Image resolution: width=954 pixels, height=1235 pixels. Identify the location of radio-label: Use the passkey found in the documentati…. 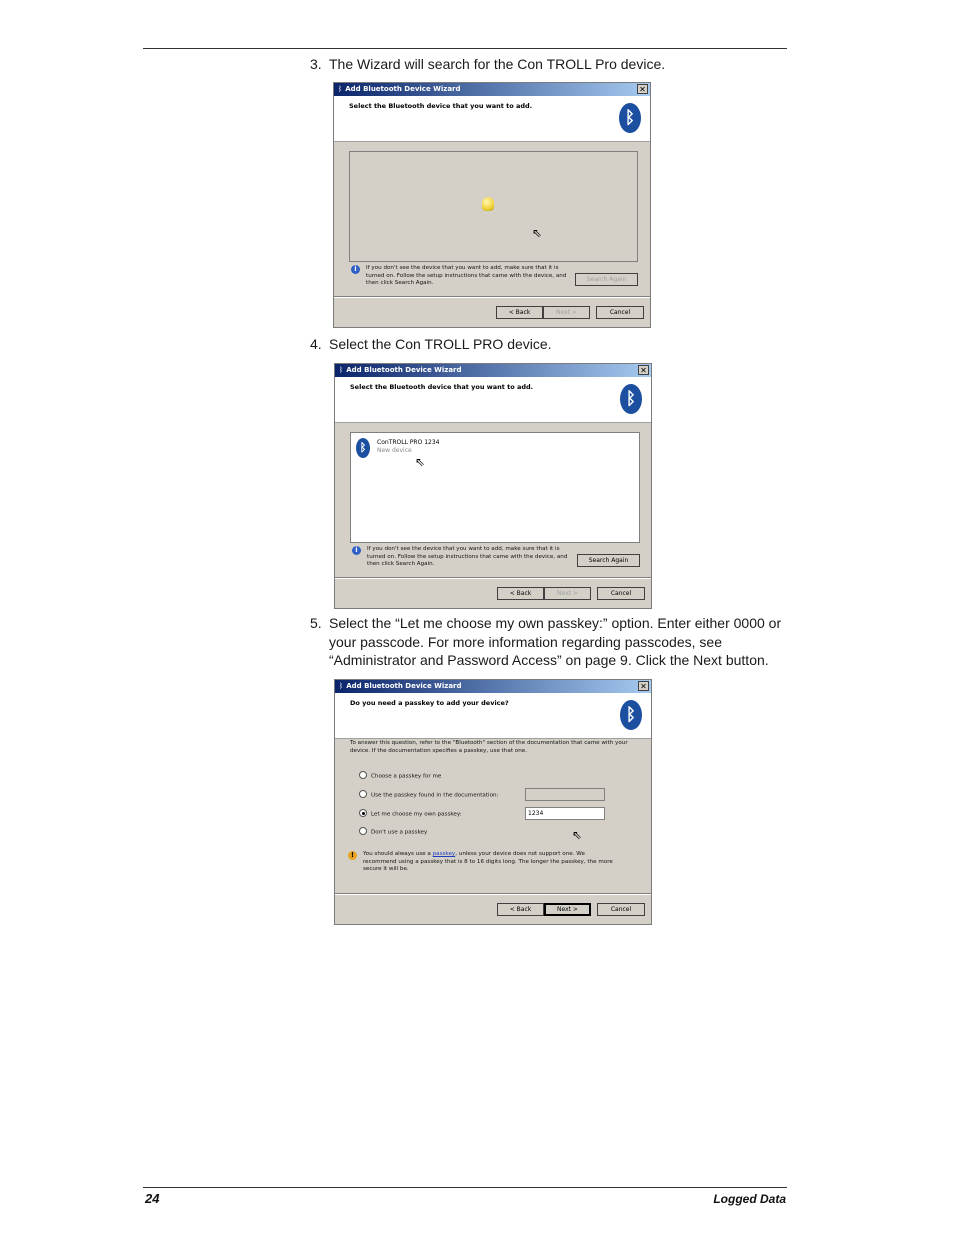
(435, 795).